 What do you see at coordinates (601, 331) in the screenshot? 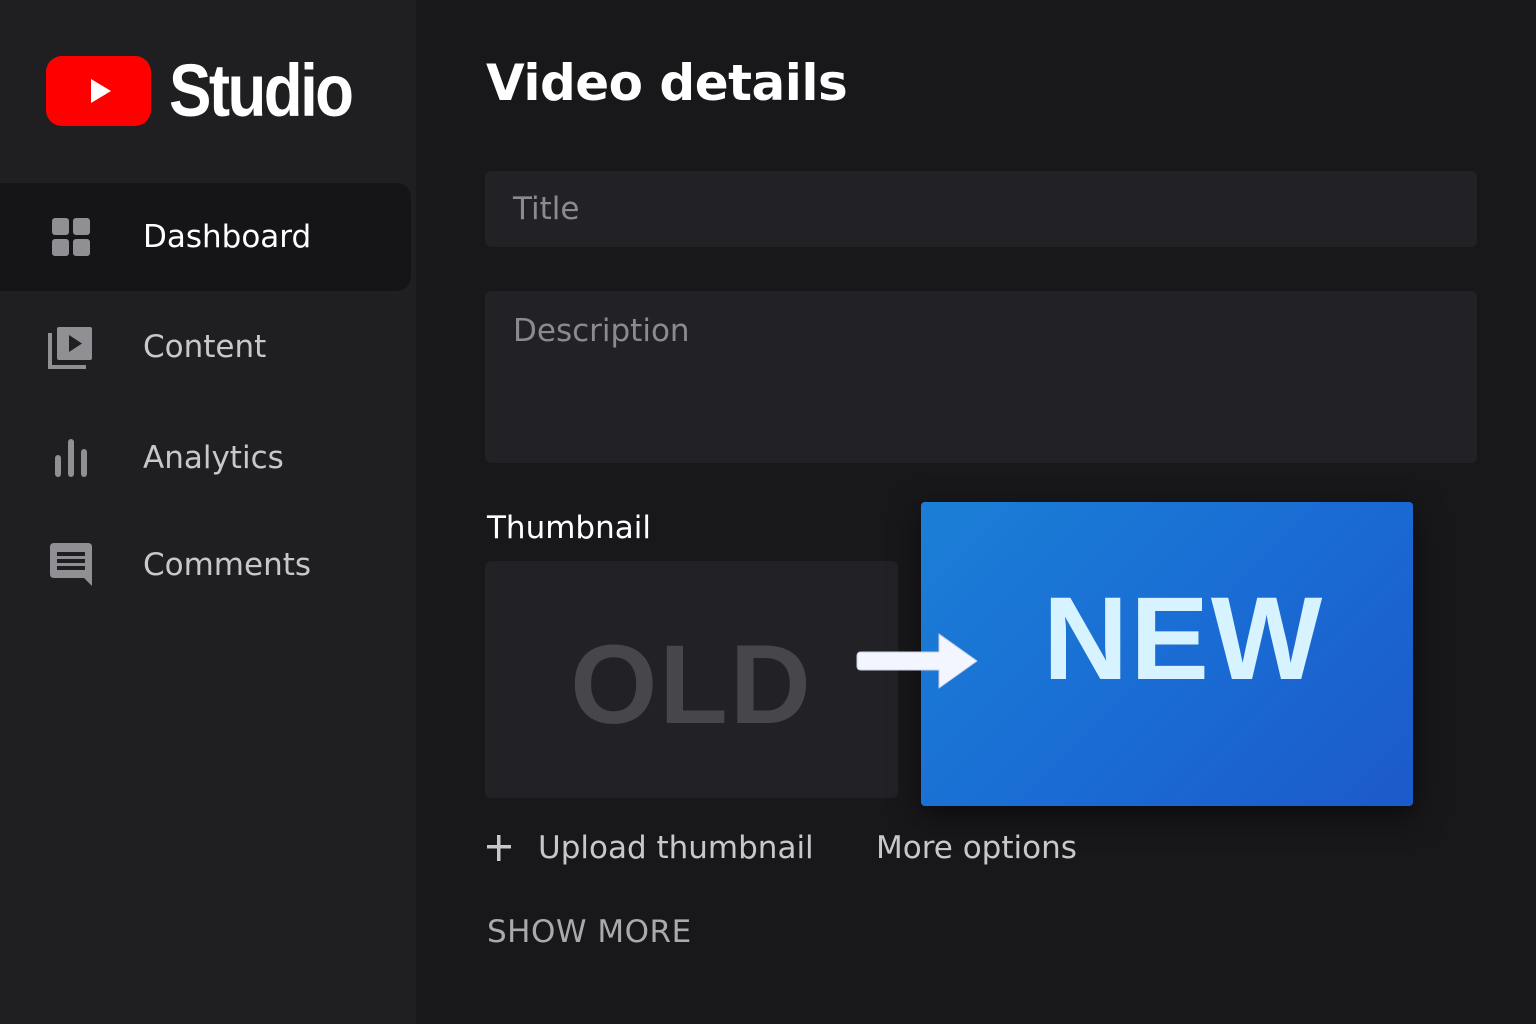
I see `description-placeholder: Description` at bounding box center [601, 331].